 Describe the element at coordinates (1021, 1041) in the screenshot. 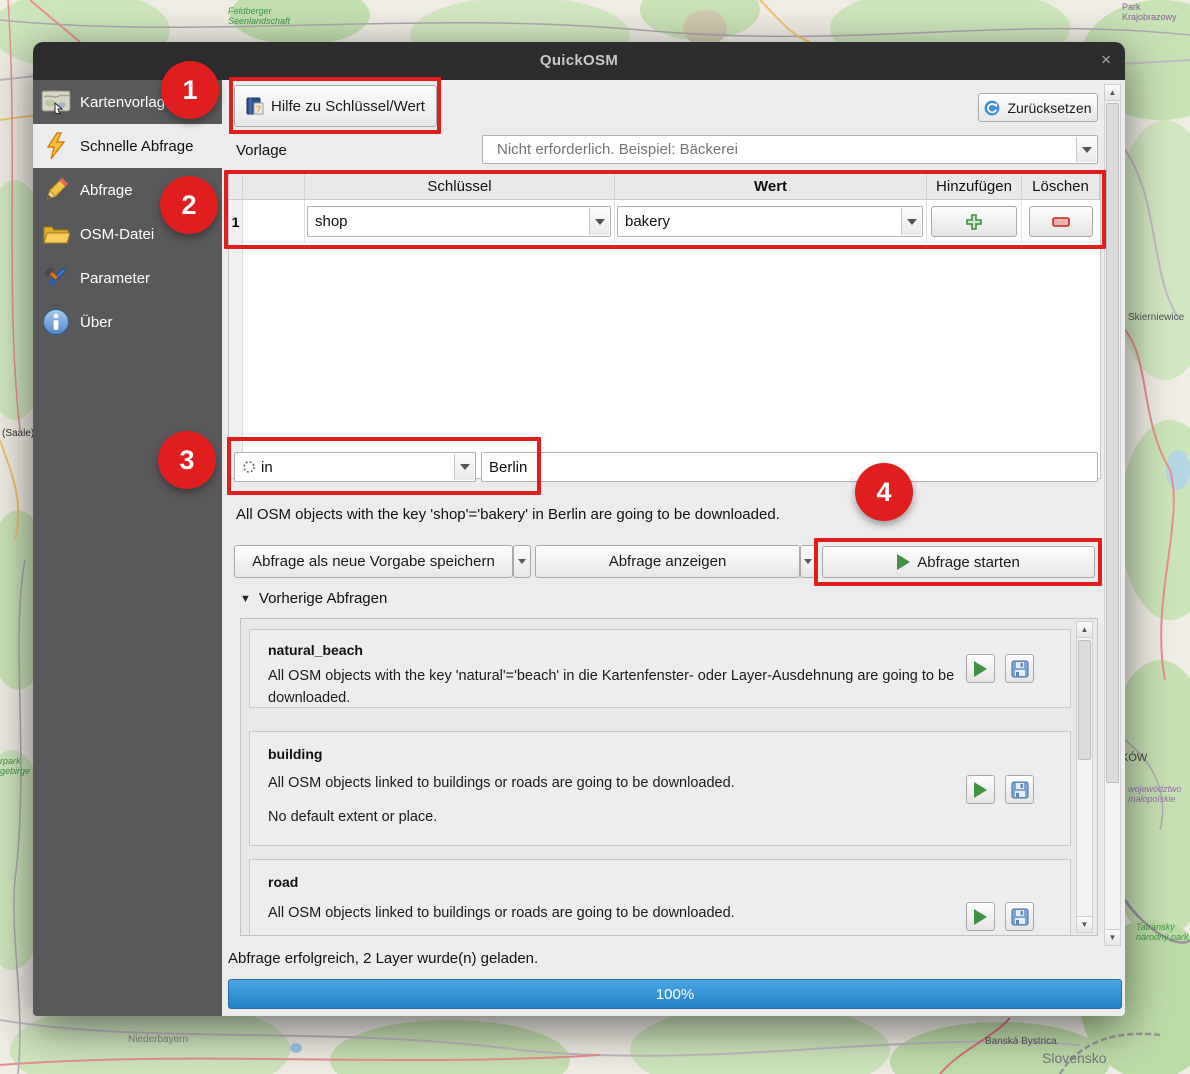

I see `map-label: Banská Bystrica` at that location.